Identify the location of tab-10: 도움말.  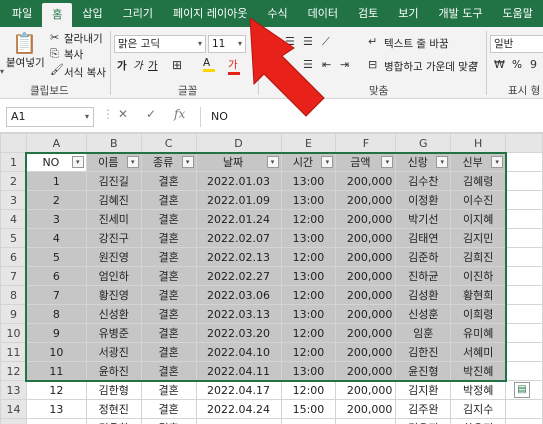
(517, 13).